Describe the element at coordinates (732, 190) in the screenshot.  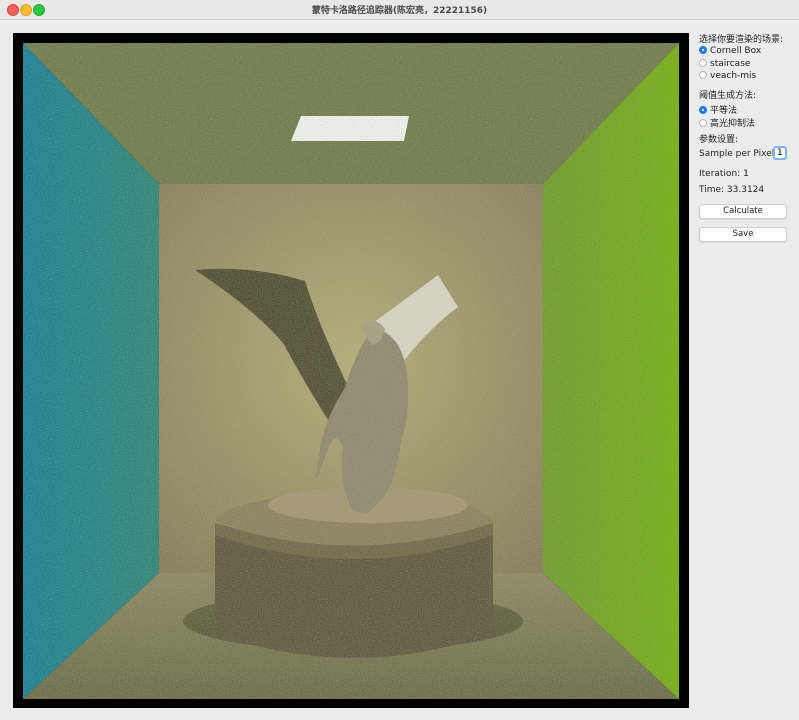
I see `time-text: Time: 33.3124` at that location.